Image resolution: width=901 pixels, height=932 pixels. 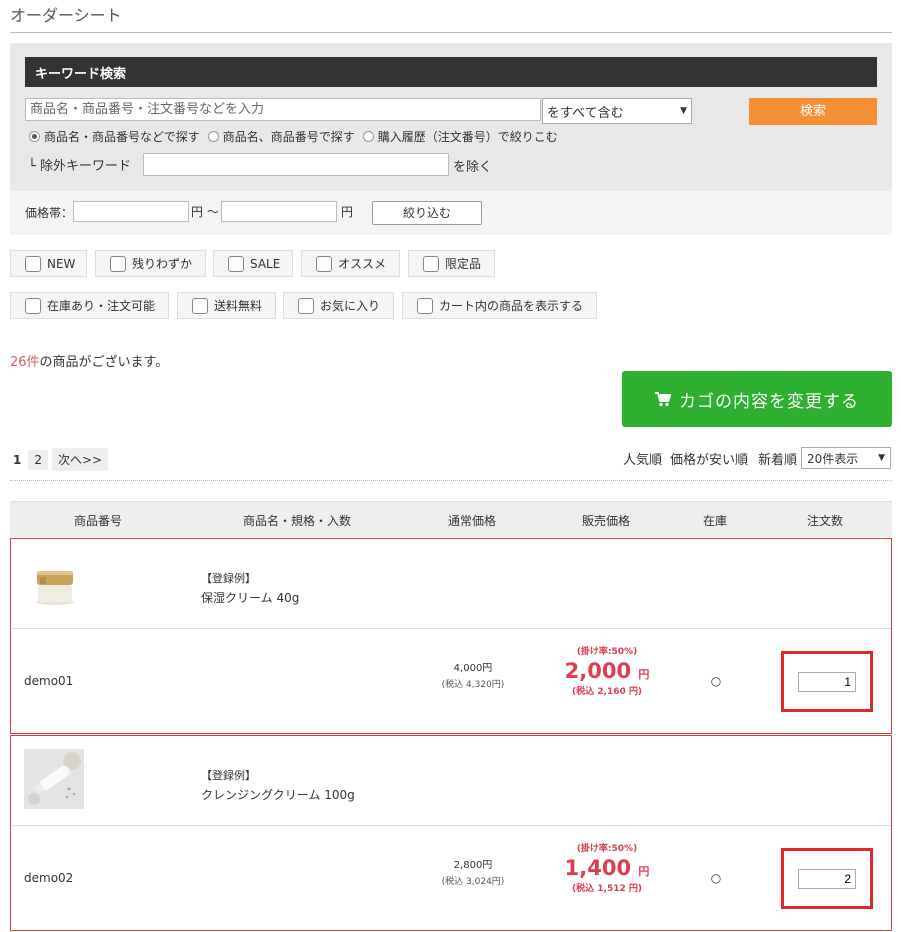 I want to click on price-filter-button: 絞り込む, so click(x=427, y=213).